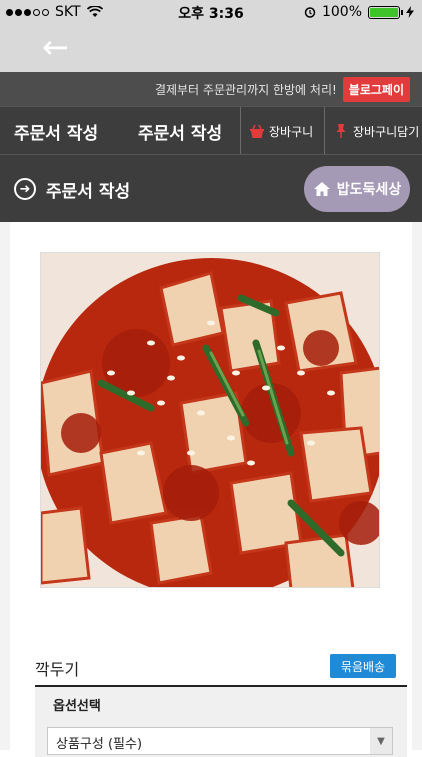 Image resolution: width=422 pixels, height=757 pixels. What do you see at coordinates (341, 131) in the screenshot?
I see `pin-icon` at bounding box center [341, 131].